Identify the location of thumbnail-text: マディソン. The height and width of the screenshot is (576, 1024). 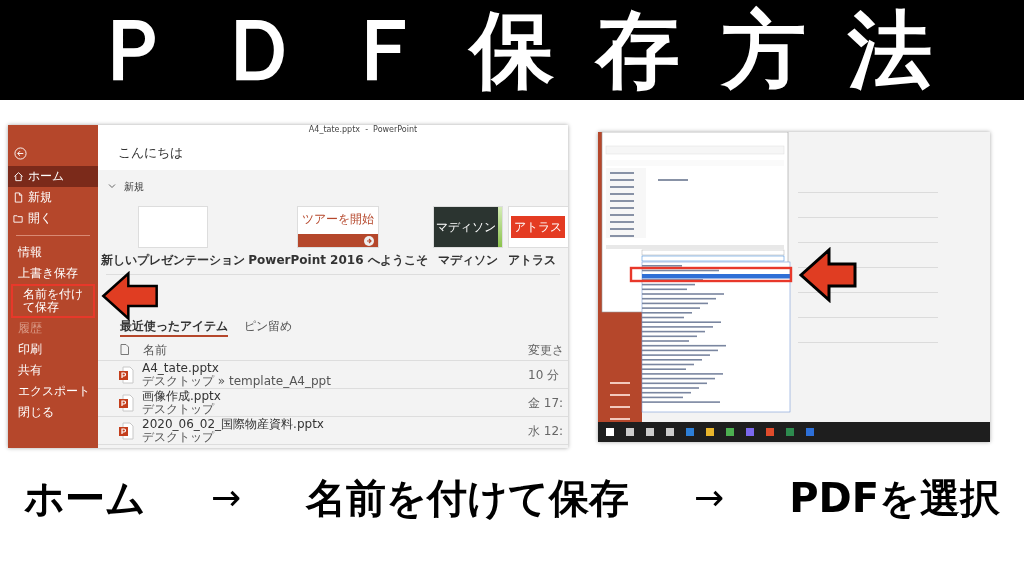
(466, 227).